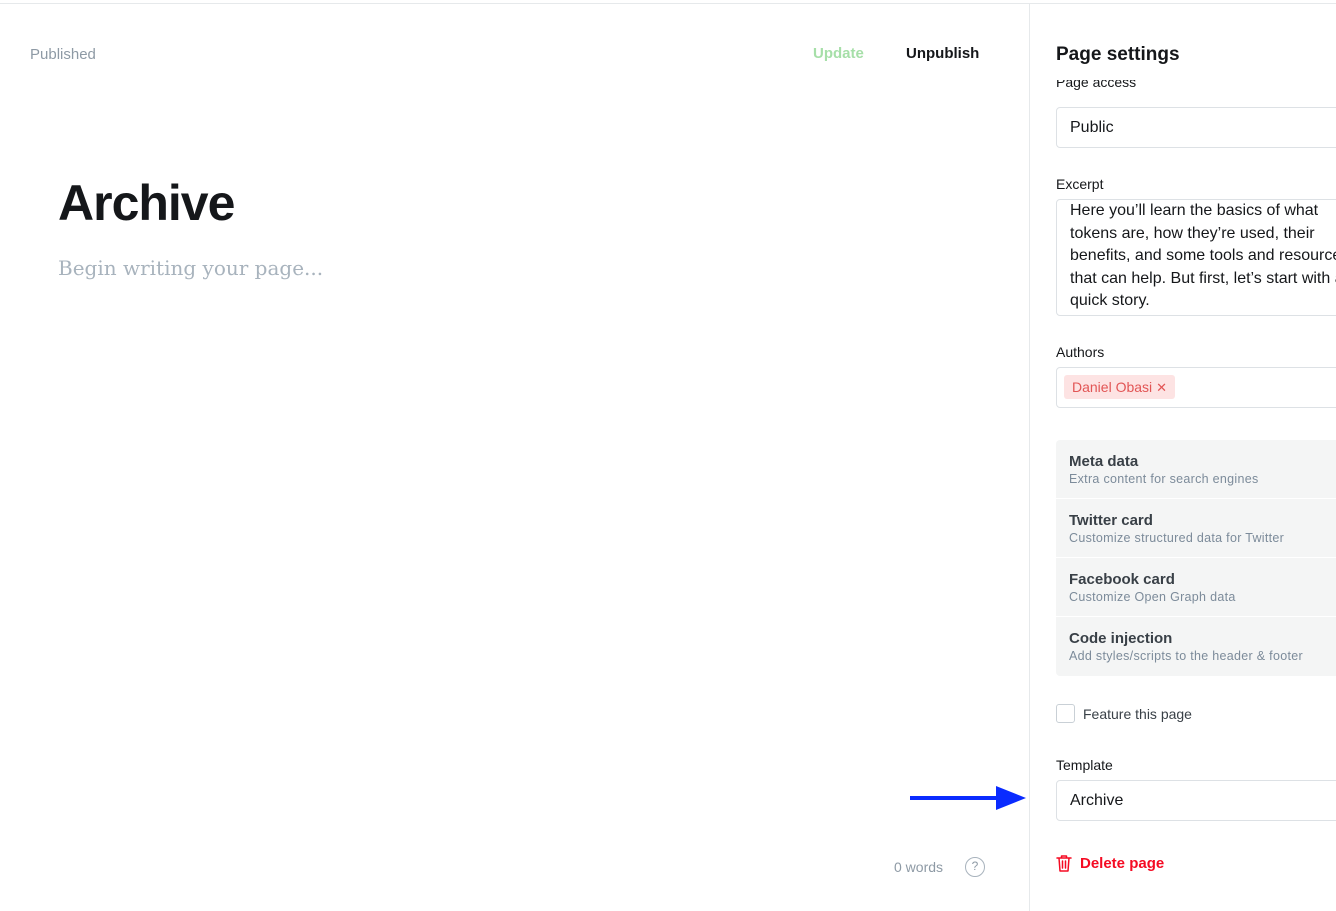  I want to click on page-access-label: Page access, so click(1096, 85).